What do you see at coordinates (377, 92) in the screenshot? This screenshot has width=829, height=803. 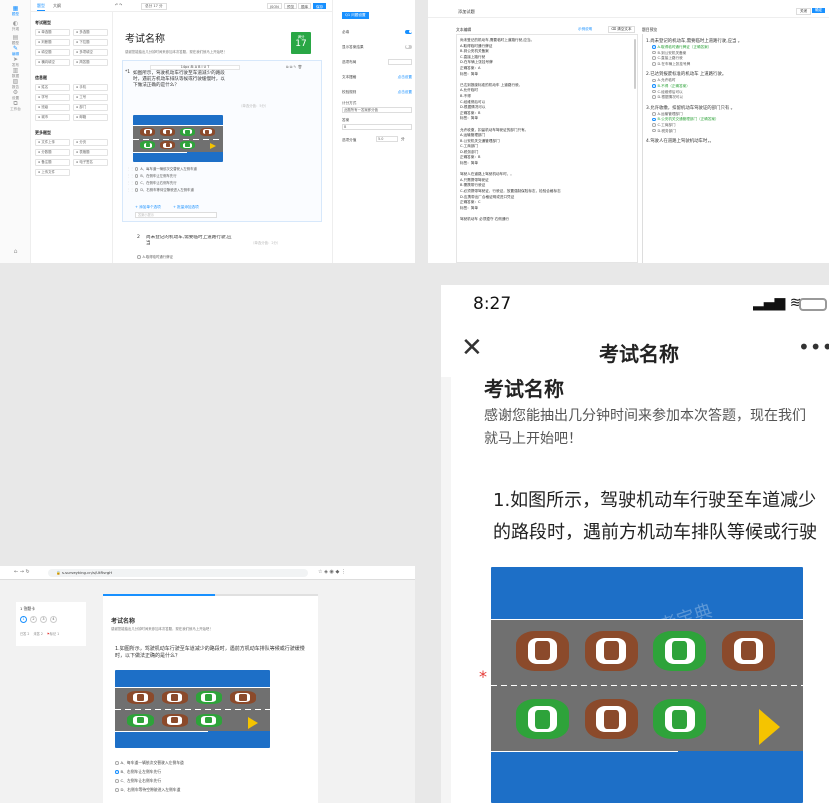 I see `setting-row: 校验规则 点击设置` at bounding box center [377, 92].